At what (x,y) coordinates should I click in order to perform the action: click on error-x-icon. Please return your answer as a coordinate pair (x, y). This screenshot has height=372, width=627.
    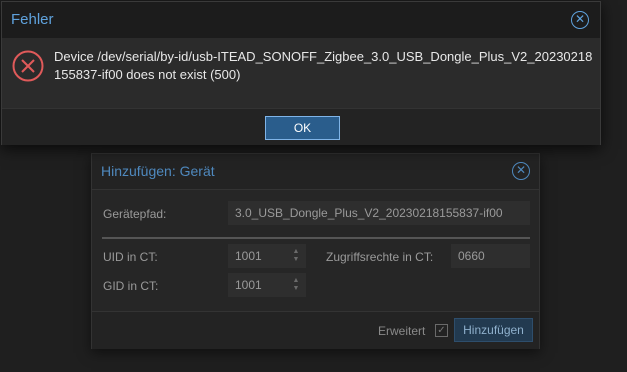
    Looking at the image, I should click on (28, 66).